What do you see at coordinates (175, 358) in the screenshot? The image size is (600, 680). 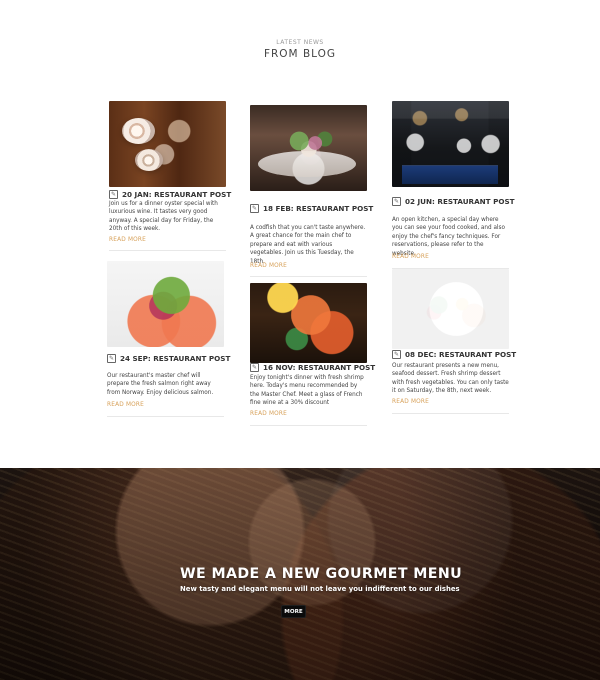 I see `post-meta-text: 24 SEP: RESTAURANT POST` at bounding box center [175, 358].